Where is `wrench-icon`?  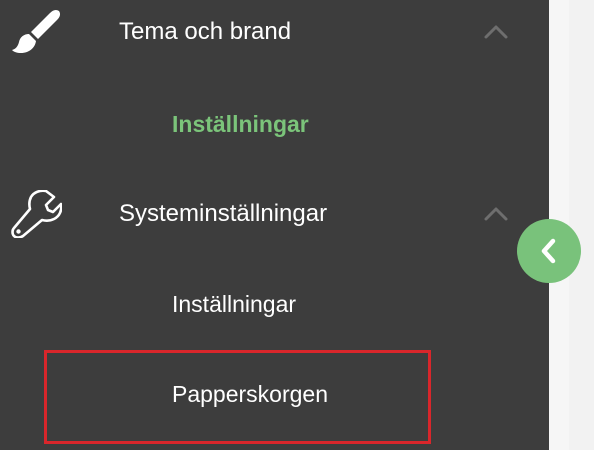 wrench-icon is located at coordinates (36, 214).